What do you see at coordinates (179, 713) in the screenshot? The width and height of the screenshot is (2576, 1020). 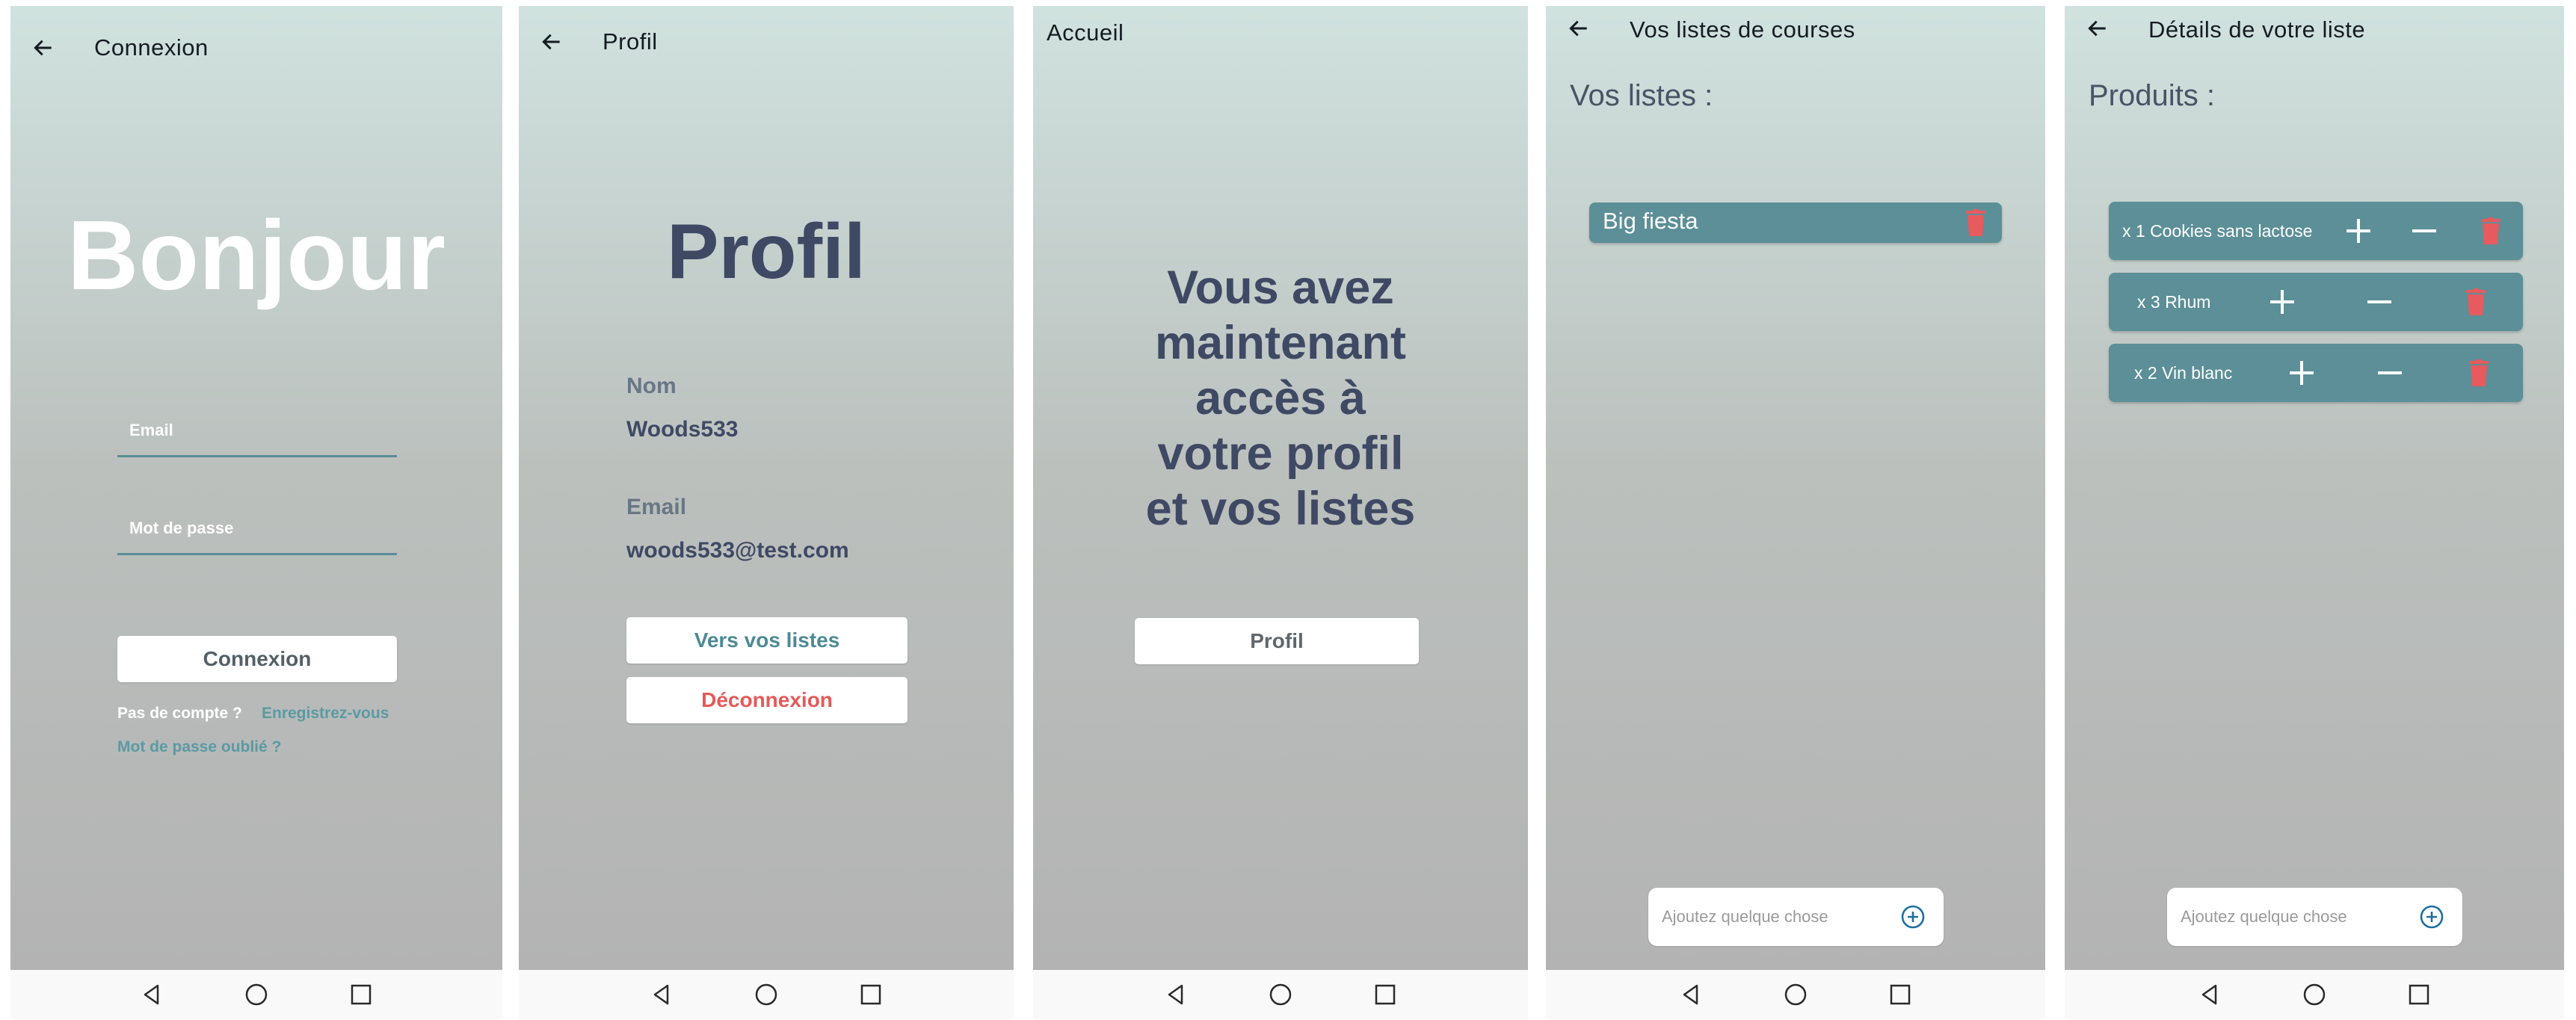 I see `no-account-text: Pas de compte ?` at bounding box center [179, 713].